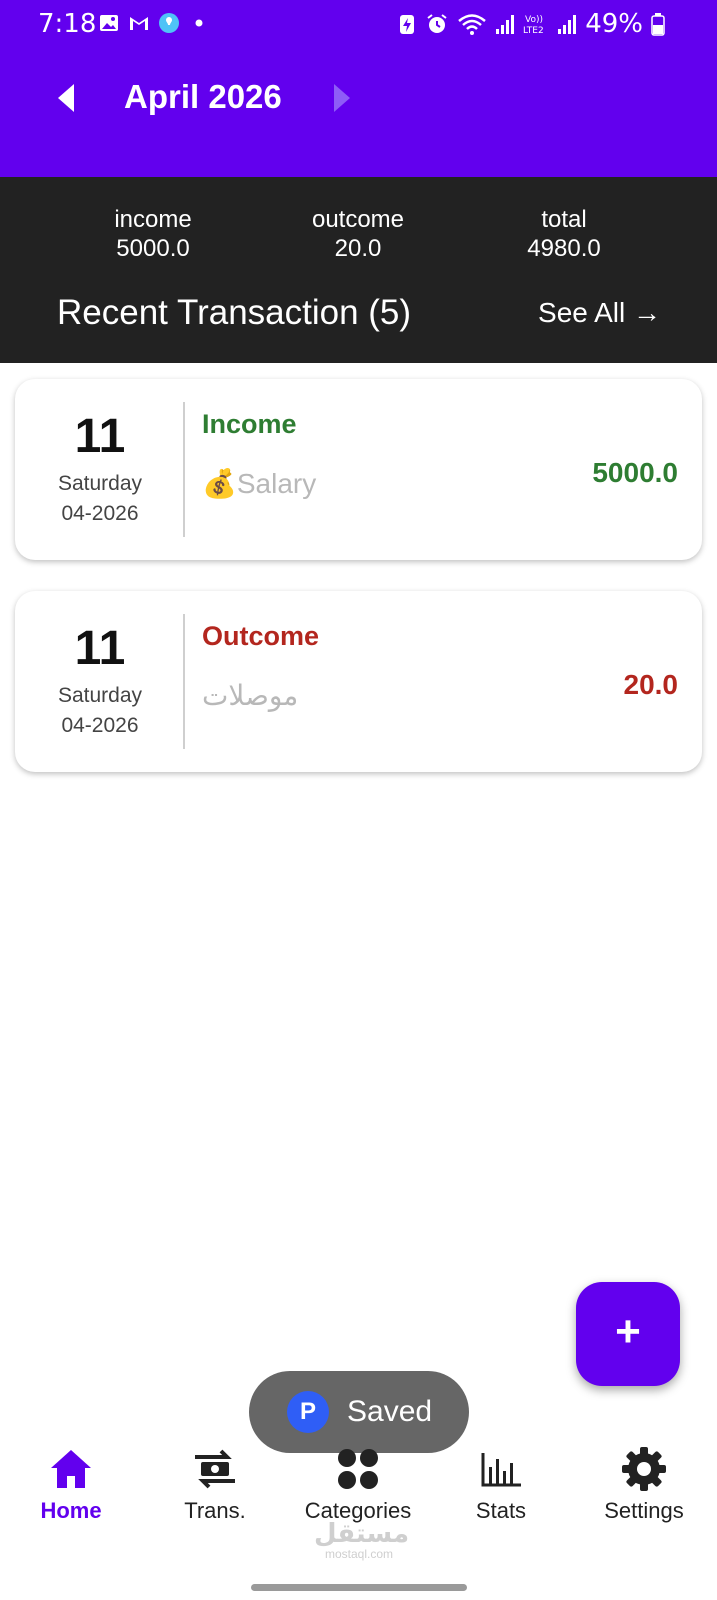 The image size is (717, 1600). I want to click on nav-label-settings: Settings, so click(644, 1510).